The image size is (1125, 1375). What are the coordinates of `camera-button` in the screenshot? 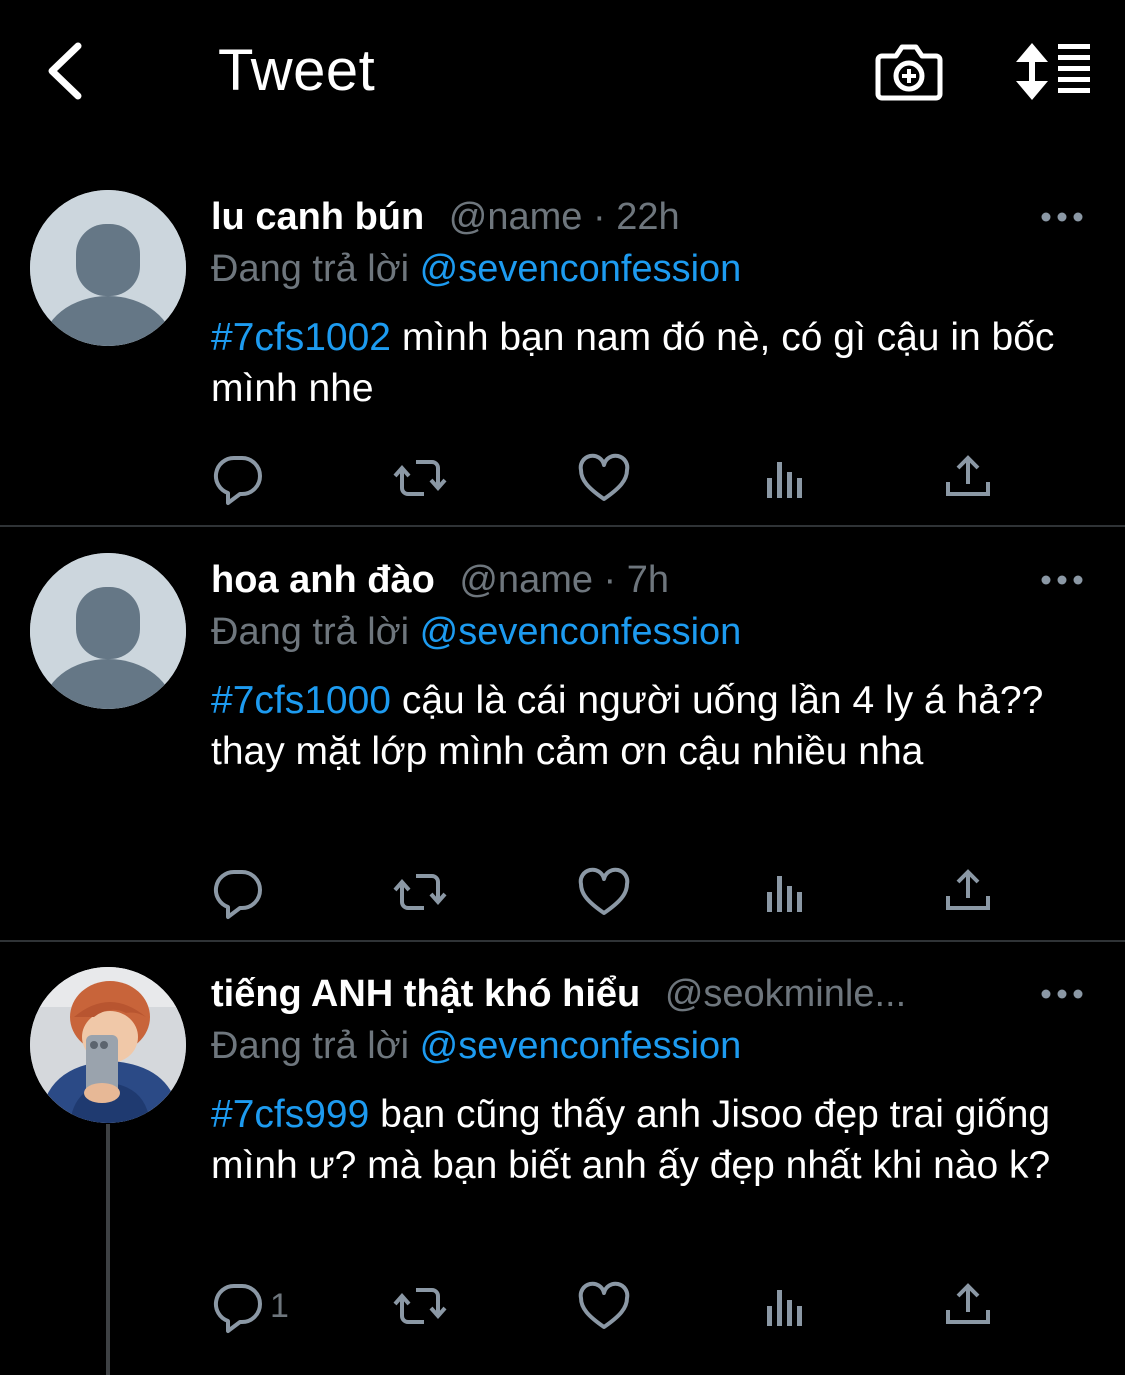 It's located at (909, 71).